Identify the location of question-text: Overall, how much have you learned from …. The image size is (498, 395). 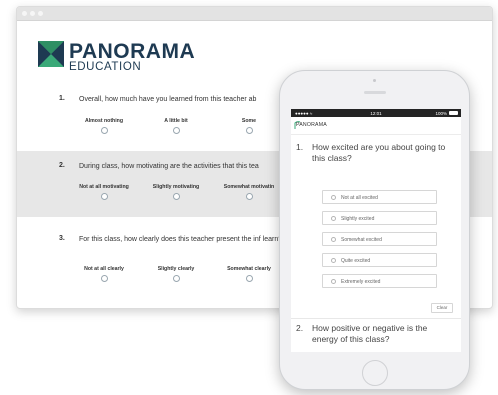
(168, 99).